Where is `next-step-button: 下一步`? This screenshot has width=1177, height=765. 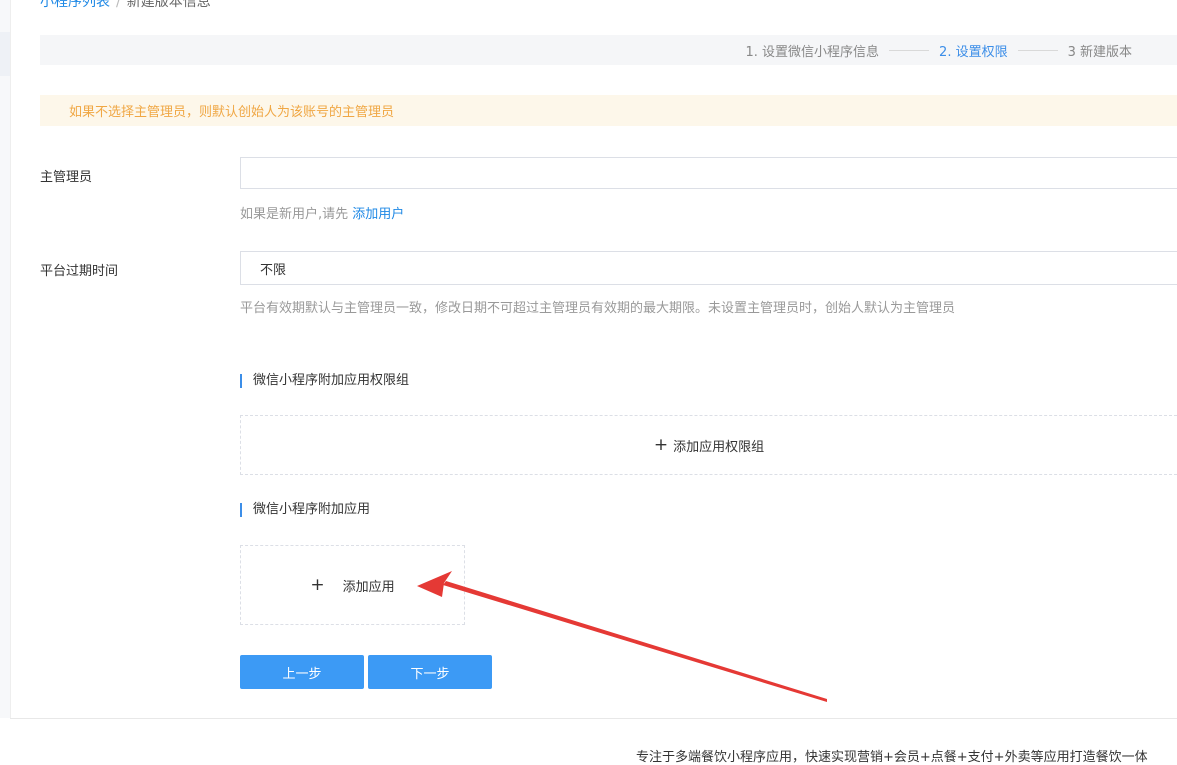 next-step-button: 下一步 is located at coordinates (430, 672).